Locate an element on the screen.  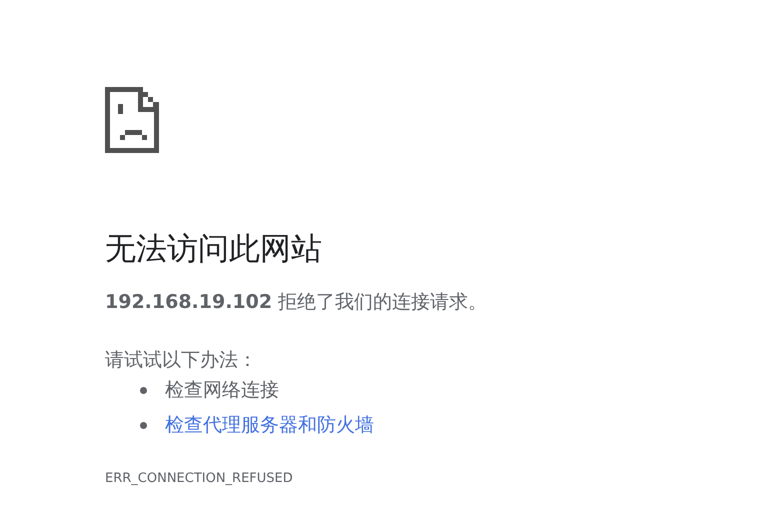
suggestions-intro: 请试试以下办法： is located at coordinates (181, 360).